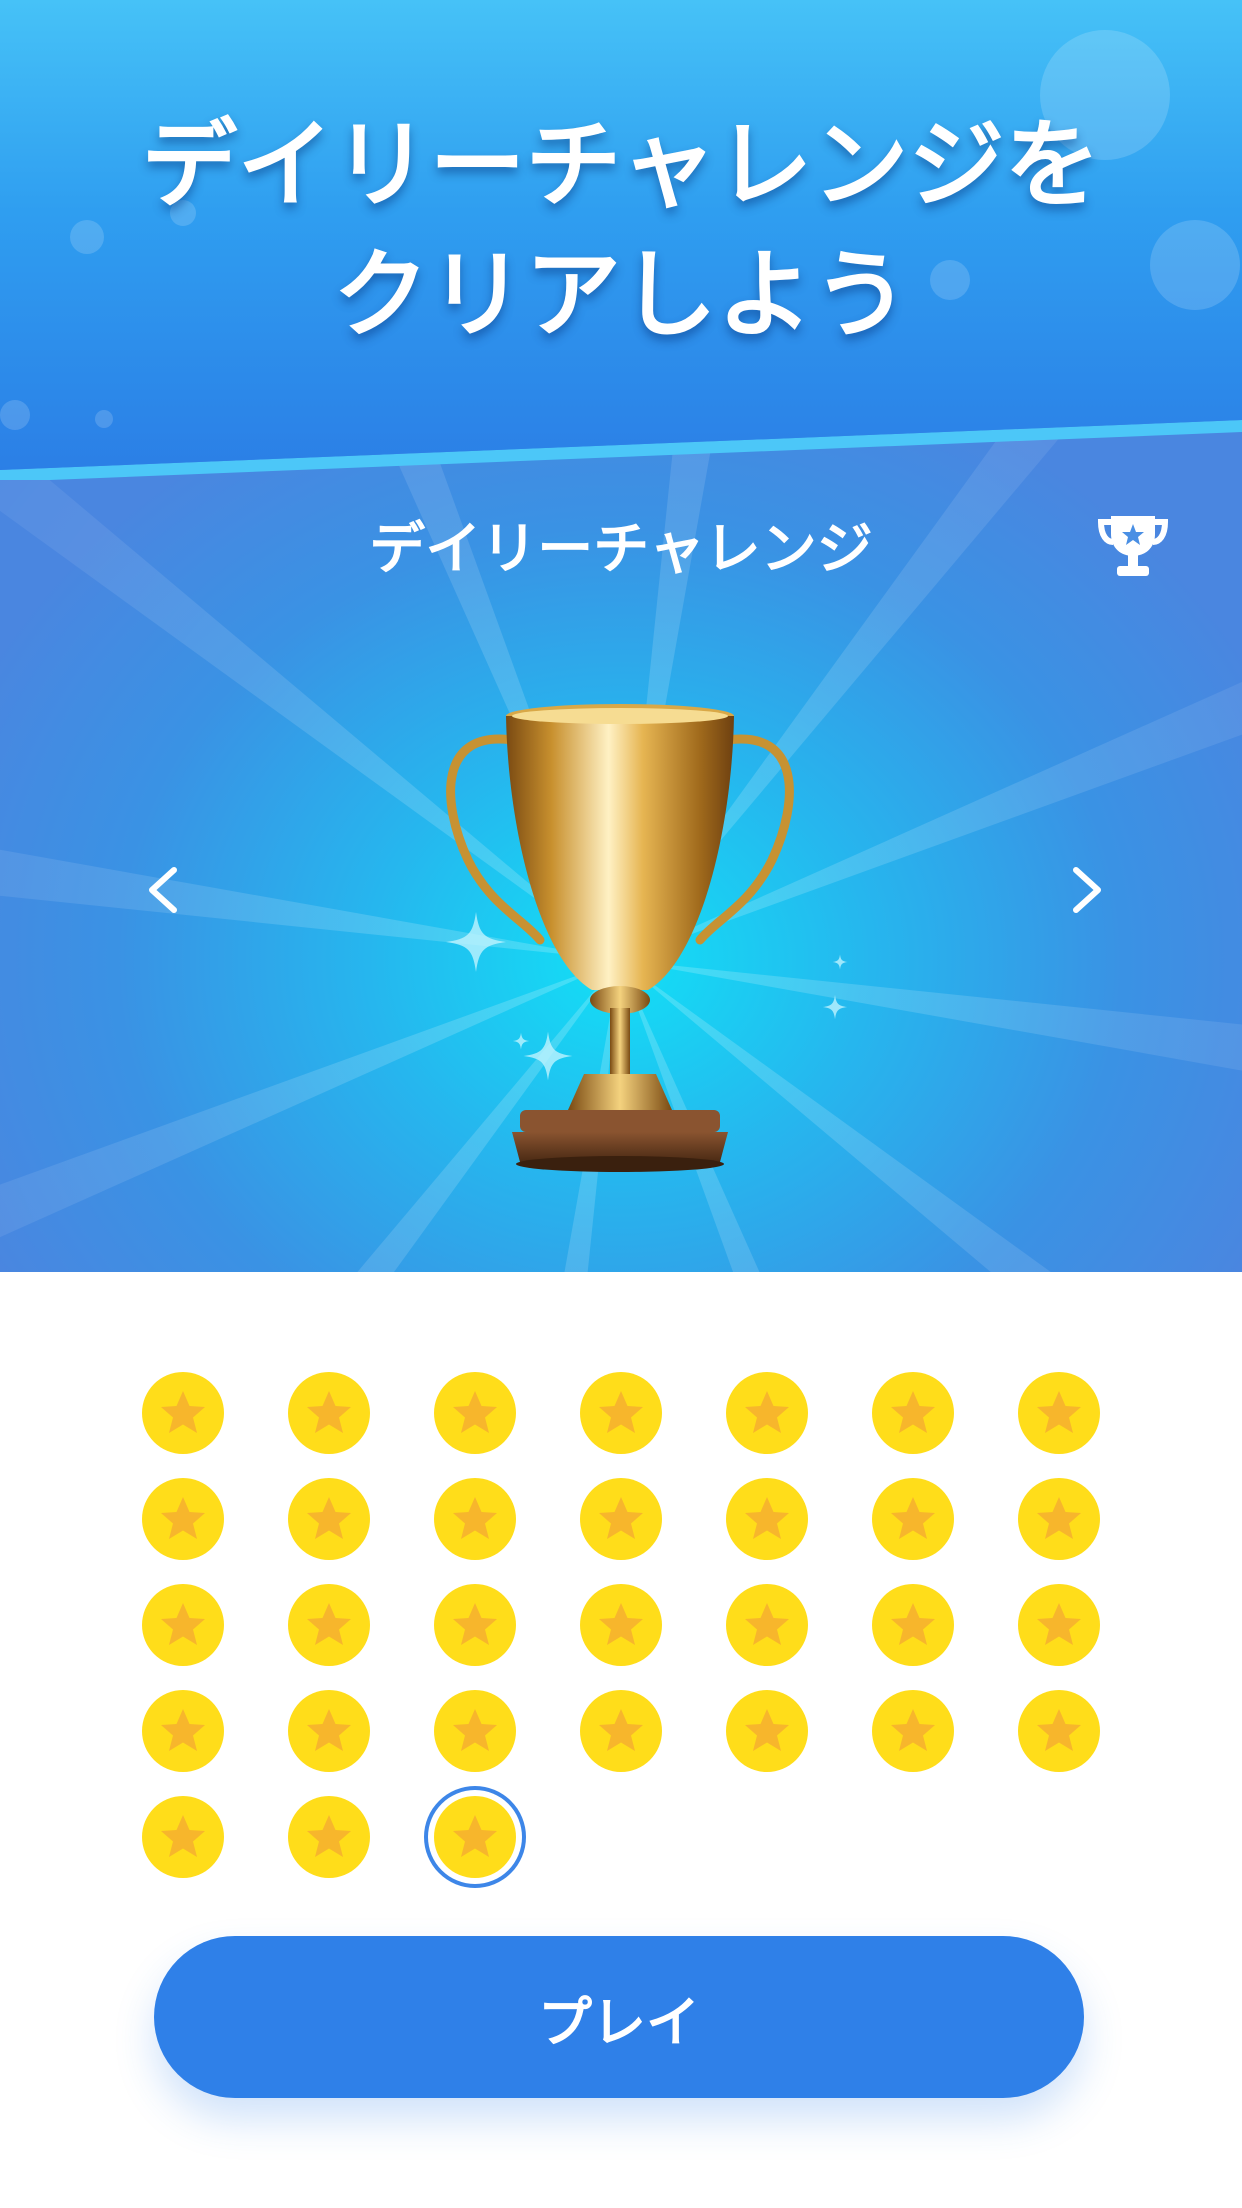  I want to click on chevron-left-icon, so click(165, 890).